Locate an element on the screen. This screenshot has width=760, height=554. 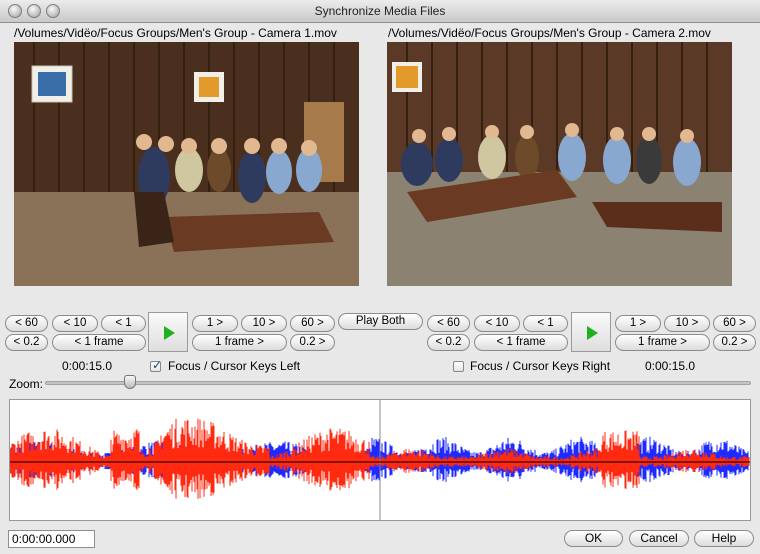
right-fwd-10-button: 10 > is located at coordinates (687, 323).